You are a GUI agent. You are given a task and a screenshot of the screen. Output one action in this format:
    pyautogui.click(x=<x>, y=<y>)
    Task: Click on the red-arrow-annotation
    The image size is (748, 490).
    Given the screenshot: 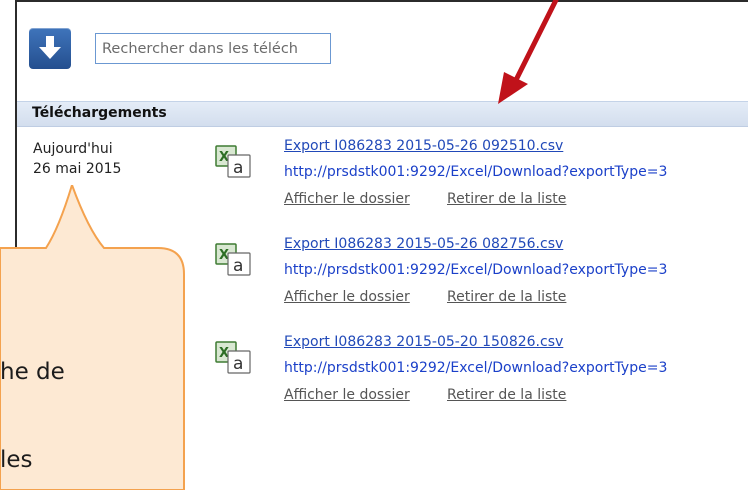 What is the action you would take?
    pyautogui.click(x=528, y=52)
    